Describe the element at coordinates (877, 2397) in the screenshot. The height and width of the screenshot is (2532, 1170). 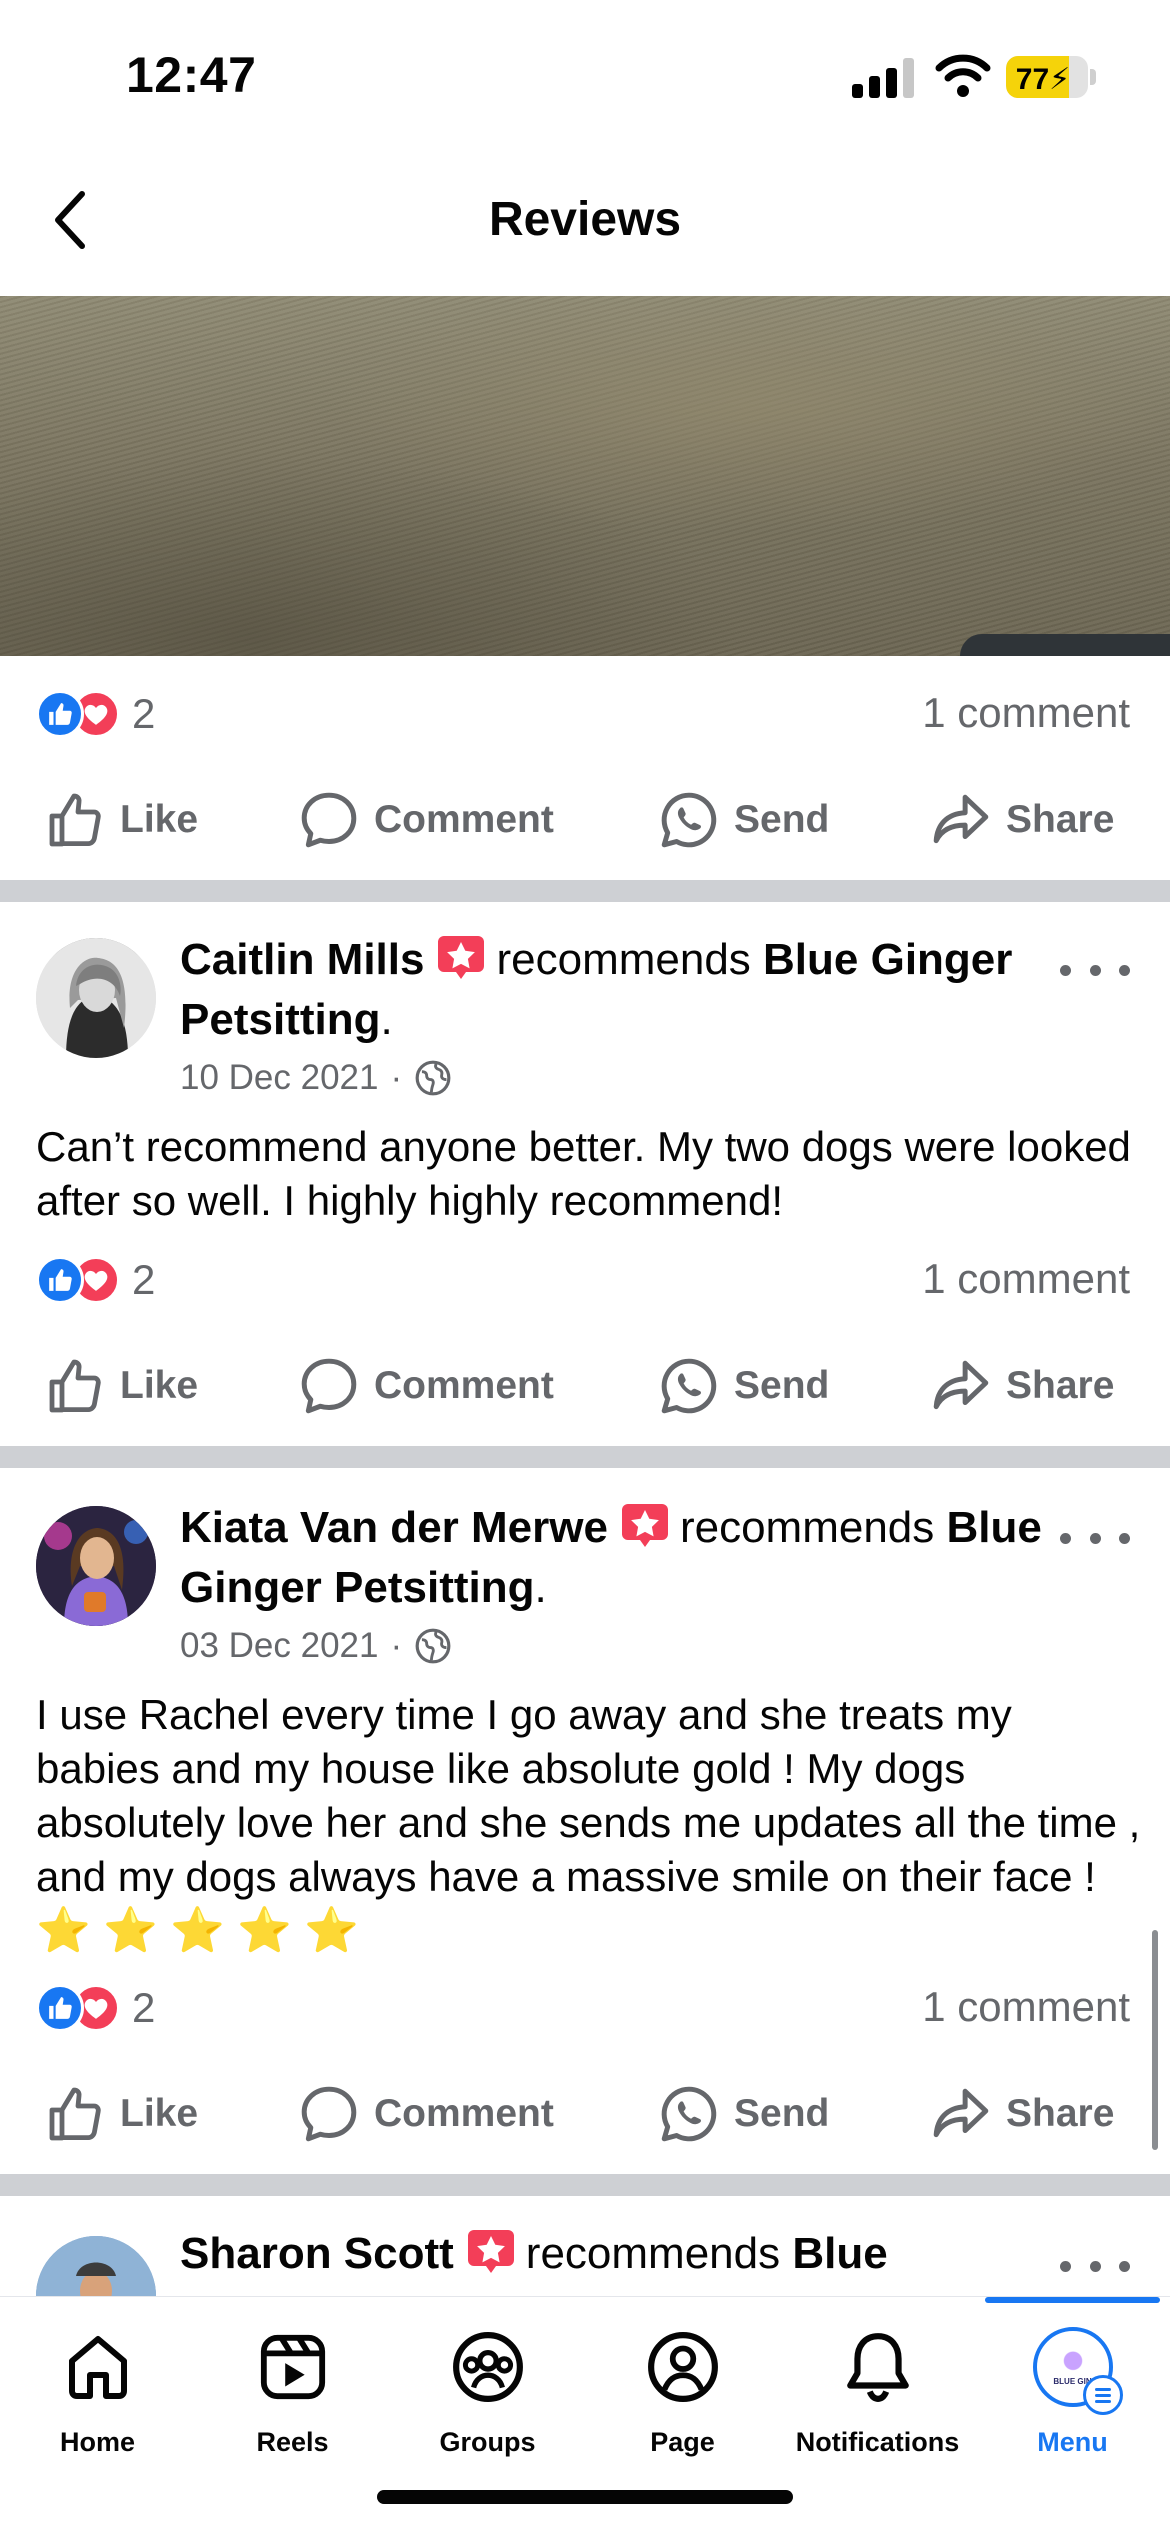
I see `nav-notifications: Notifications` at that location.